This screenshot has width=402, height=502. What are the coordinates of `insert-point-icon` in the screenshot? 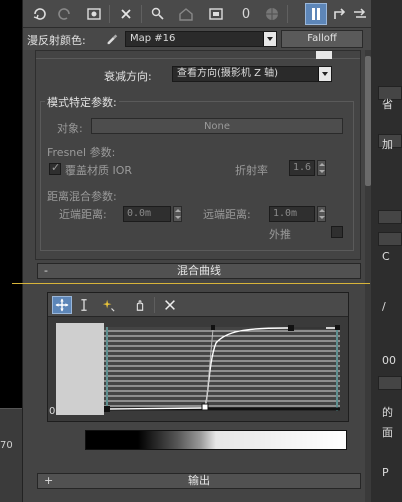 It's located at (108, 305).